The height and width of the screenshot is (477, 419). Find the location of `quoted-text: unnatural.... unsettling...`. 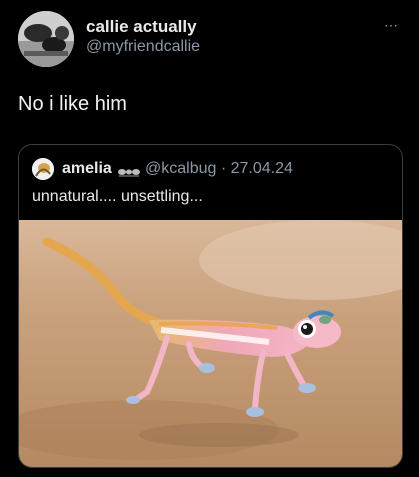

quoted-text: unnatural.... unsettling... is located at coordinates (117, 196).